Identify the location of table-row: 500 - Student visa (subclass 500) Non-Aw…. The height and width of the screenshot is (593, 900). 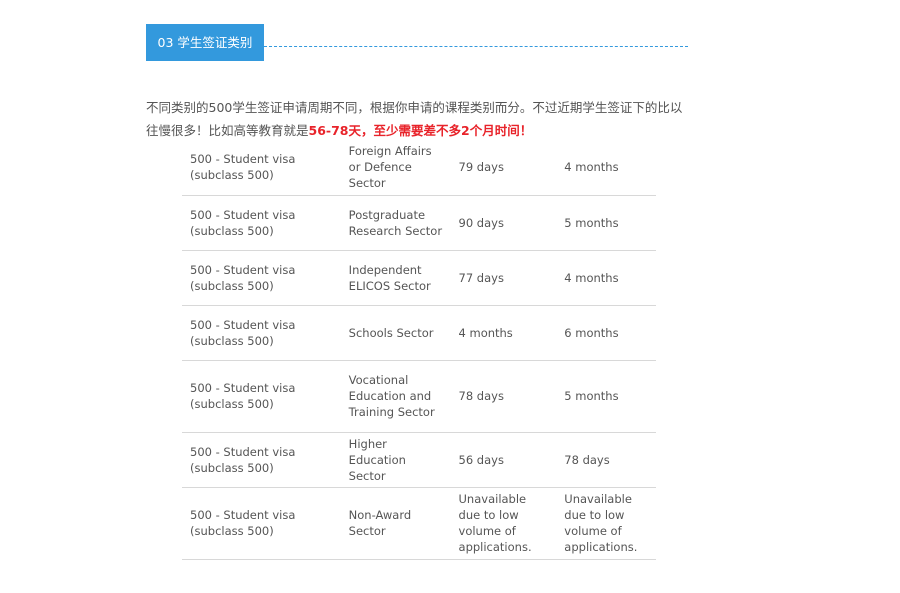
(419, 523).